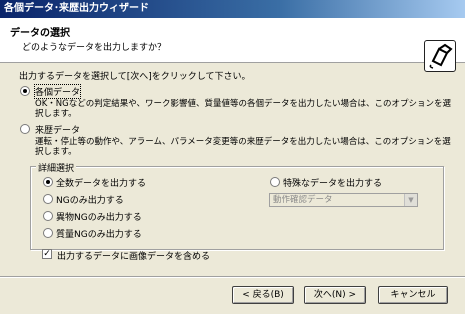 Image resolution: width=465 pixels, height=314 pixels. What do you see at coordinates (48, 182) in the screenshot?
I see `all-data-radio` at bounding box center [48, 182].